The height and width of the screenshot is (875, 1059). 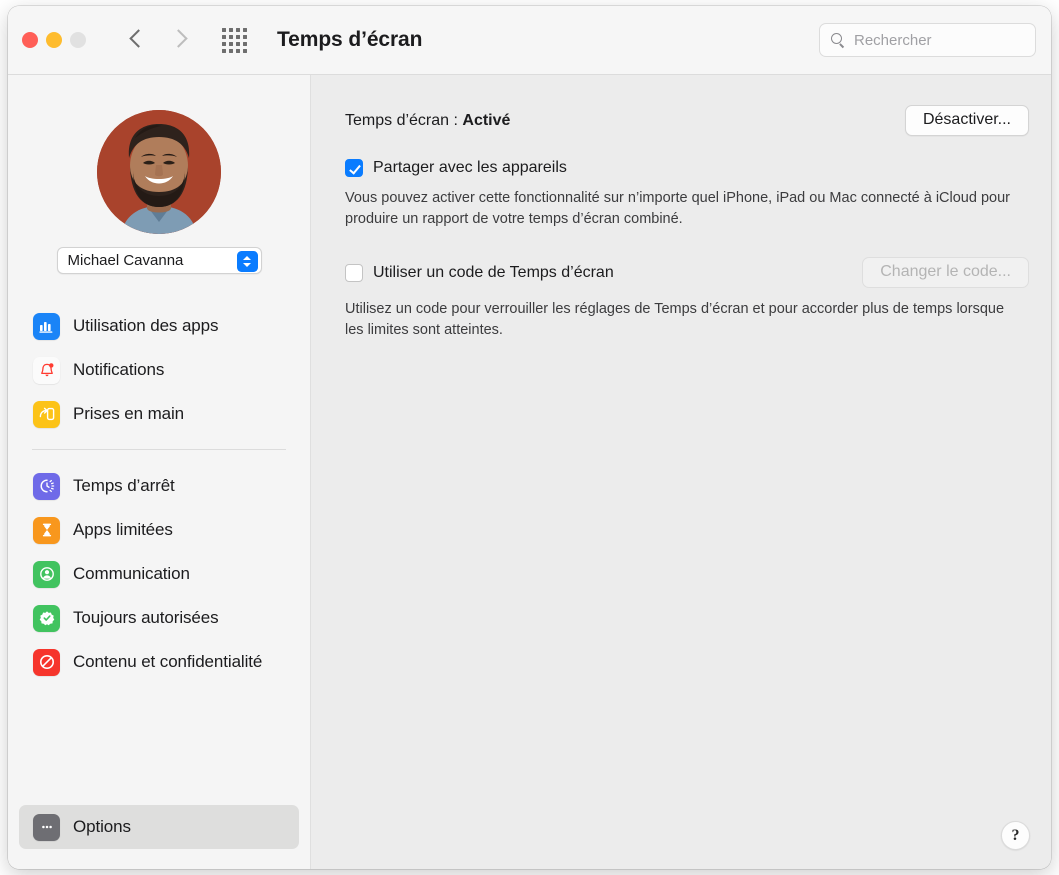 What do you see at coordinates (234, 40) in the screenshot?
I see `show-all-preferences-icon` at bounding box center [234, 40].